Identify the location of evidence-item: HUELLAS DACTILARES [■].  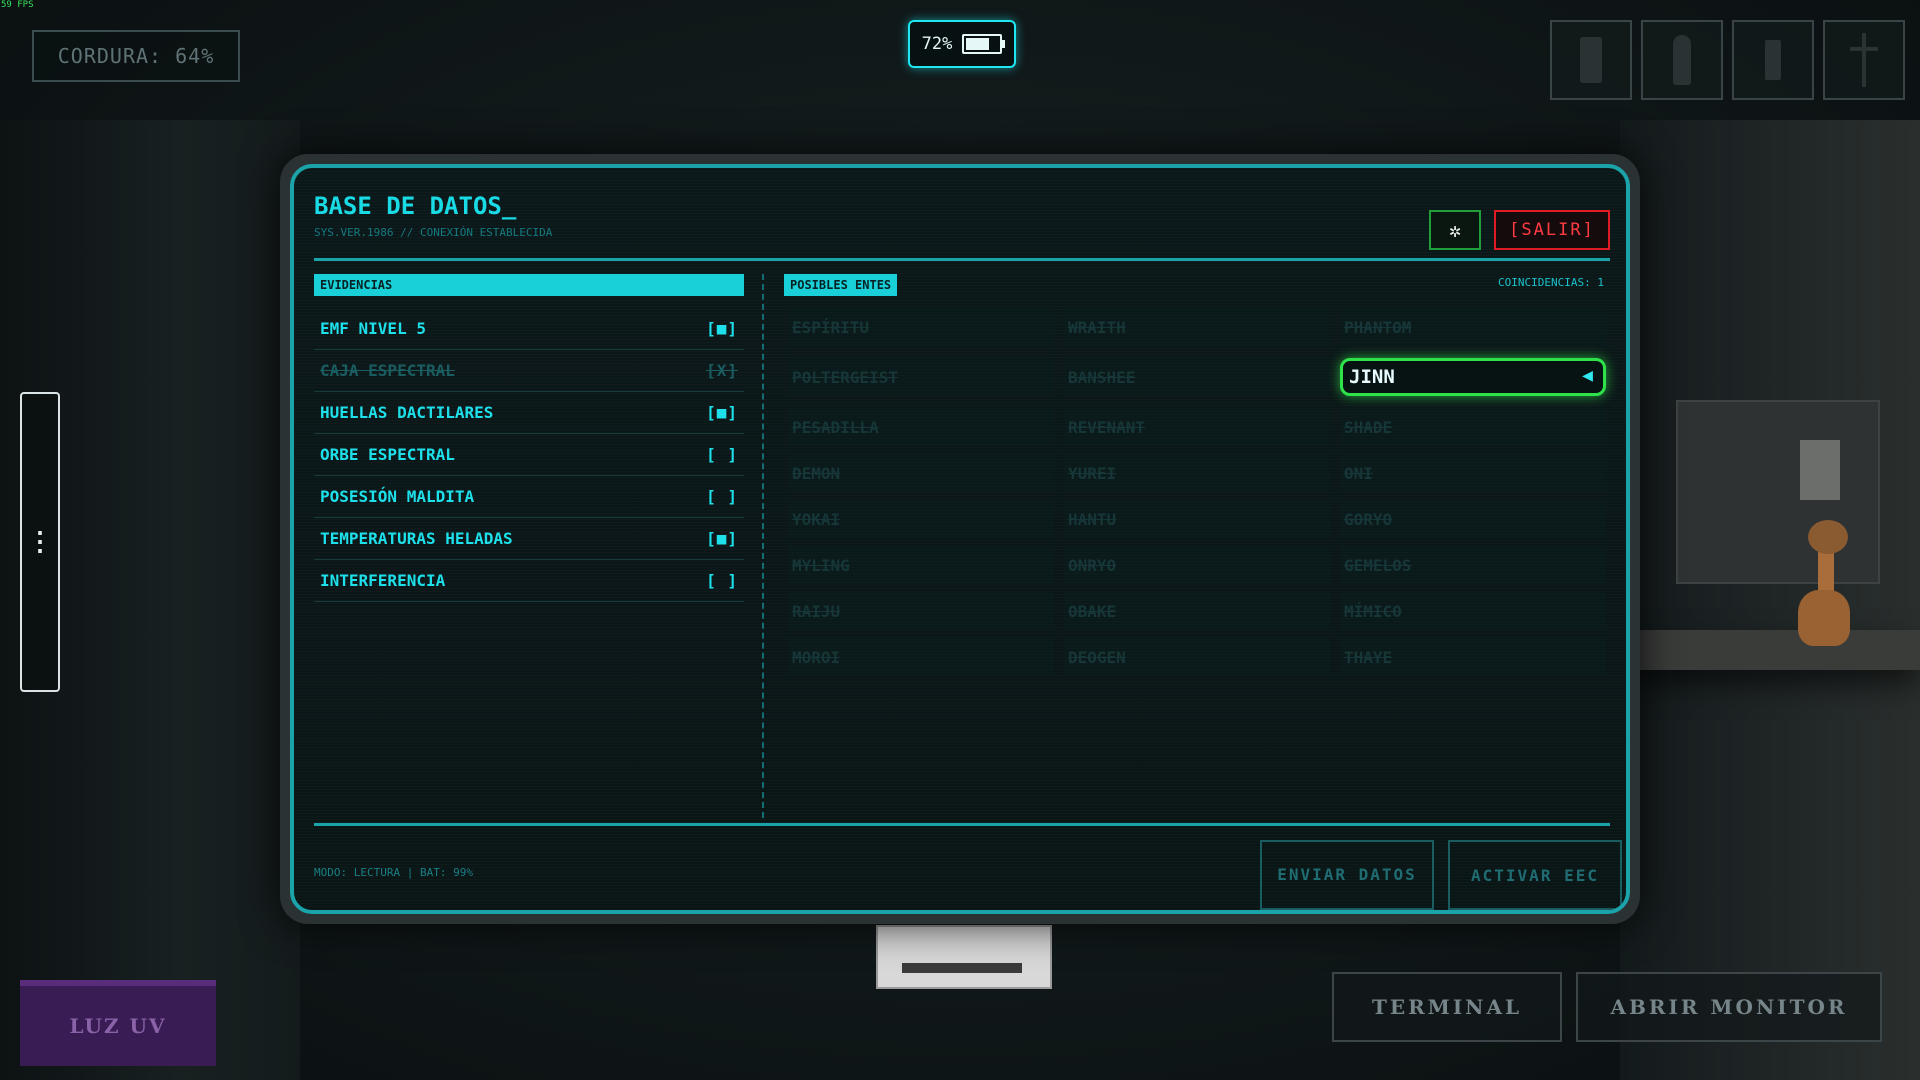
(529, 413).